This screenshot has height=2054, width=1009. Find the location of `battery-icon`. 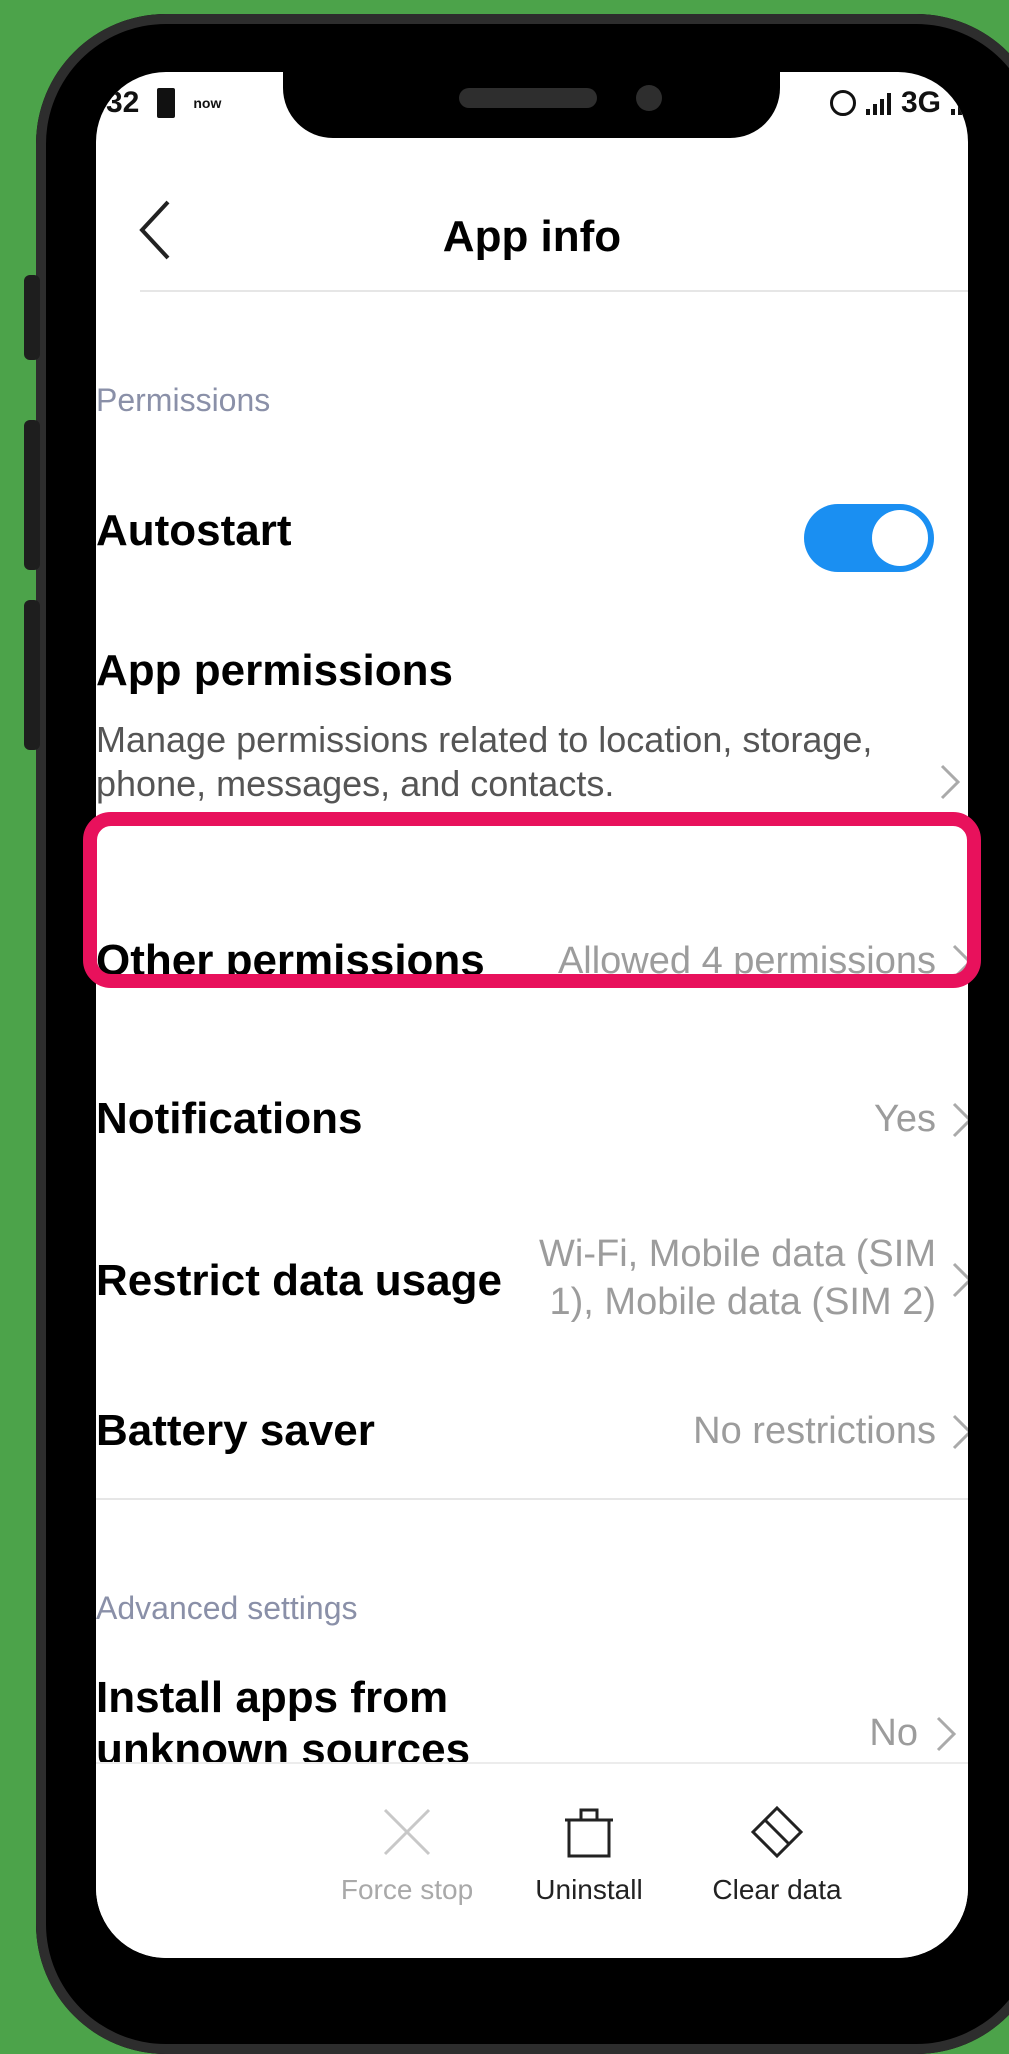

battery-icon is located at coordinates (166, 103).